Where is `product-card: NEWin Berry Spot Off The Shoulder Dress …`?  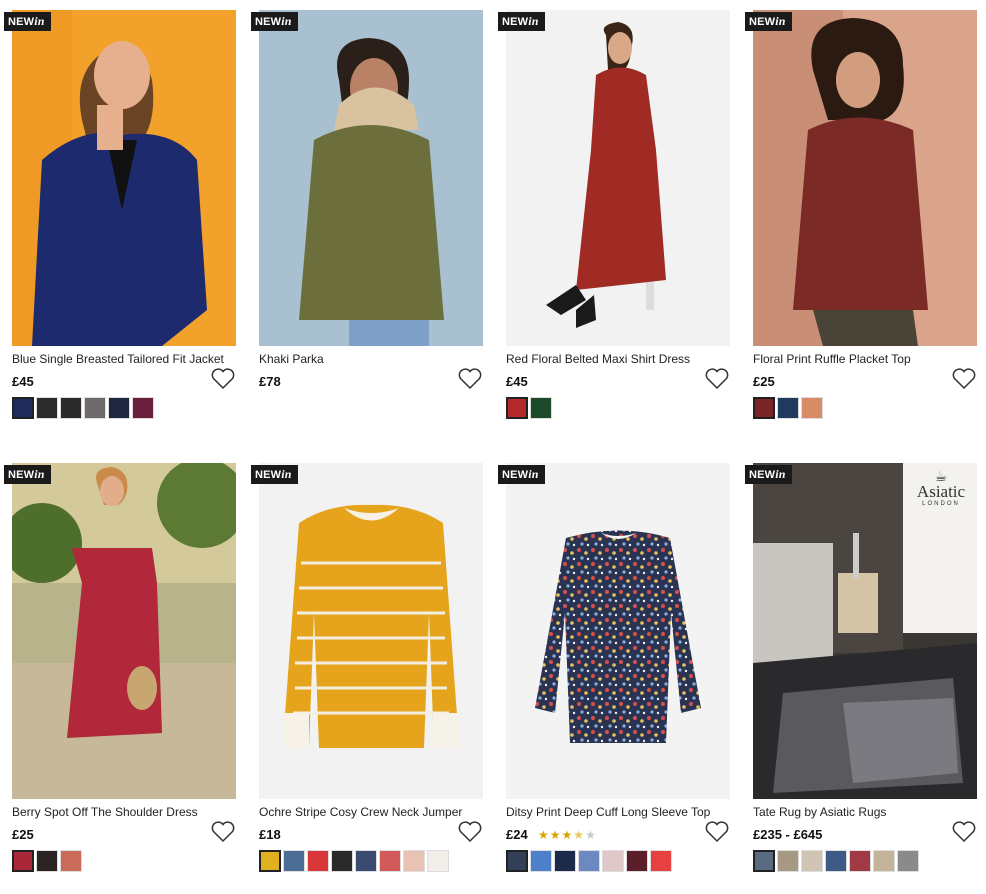 product-card: NEWin Berry Spot Off The Shoulder Dress … is located at coordinates (120, 668).